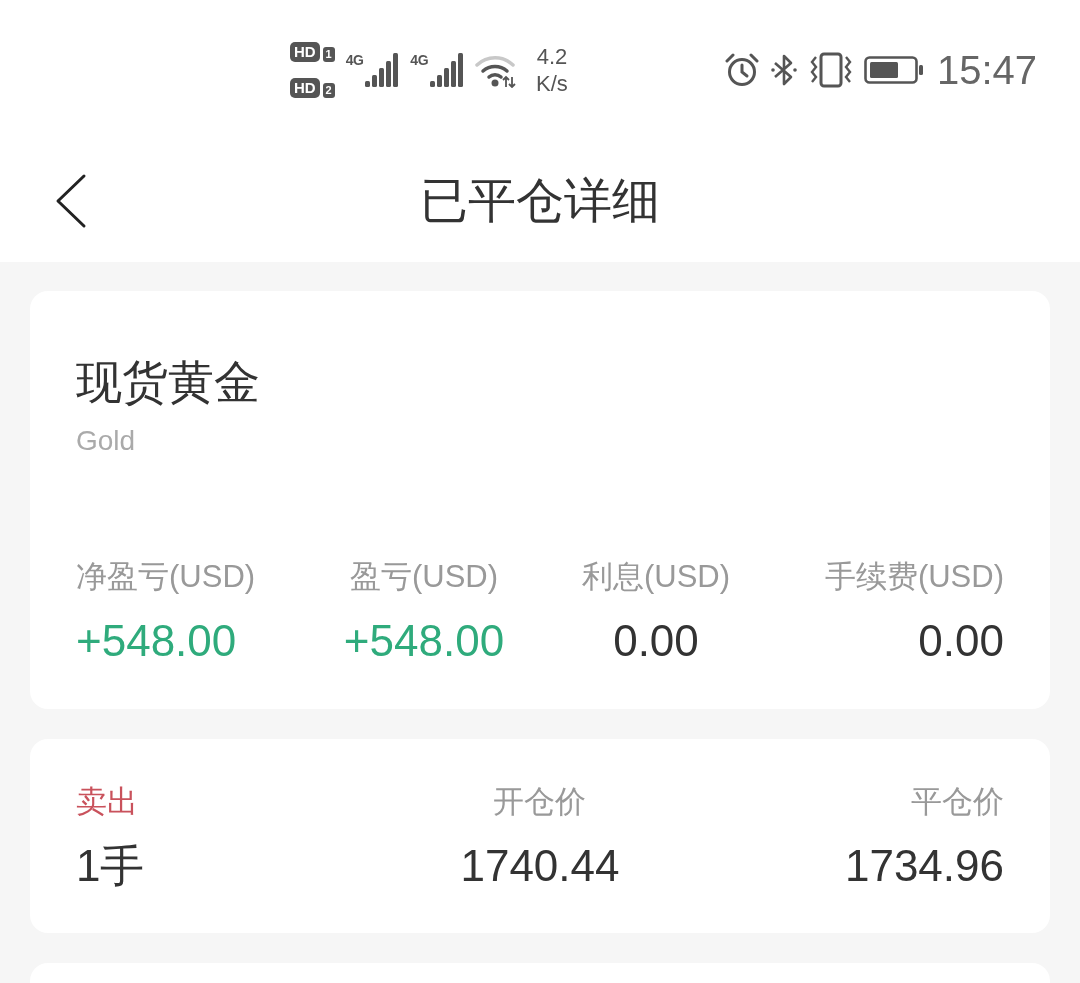 This screenshot has width=1080, height=983. What do you see at coordinates (328, 90) in the screenshot?
I see `sim-slot-badge: 2` at bounding box center [328, 90].